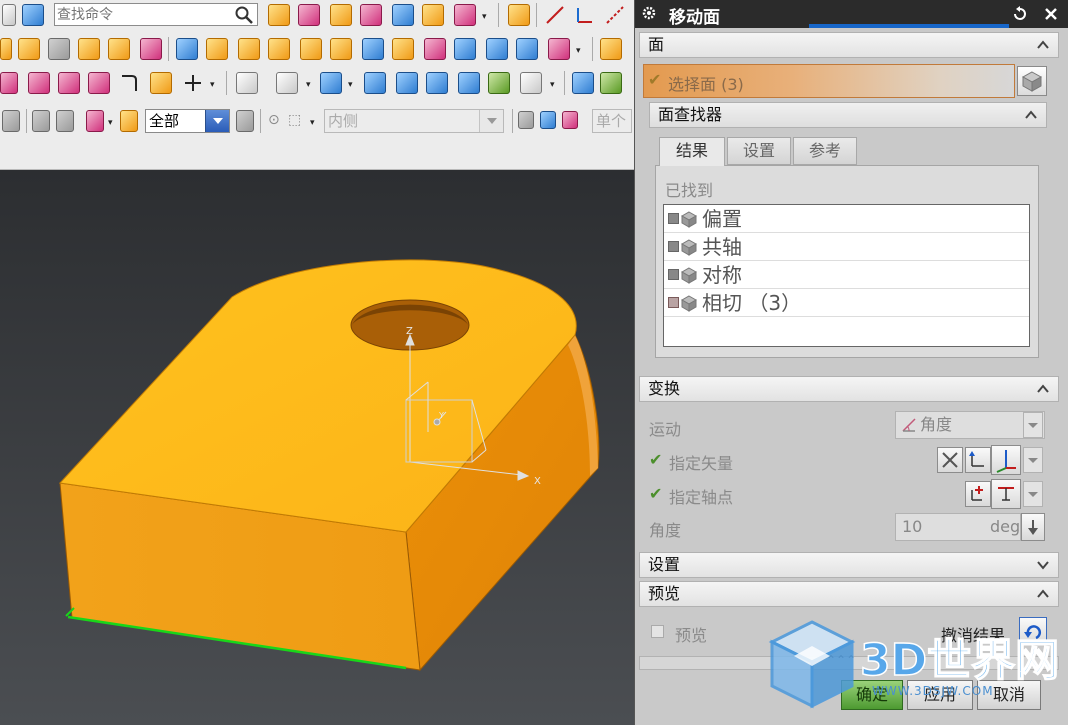  I want to click on feature-filter-icon, so click(570, 120).